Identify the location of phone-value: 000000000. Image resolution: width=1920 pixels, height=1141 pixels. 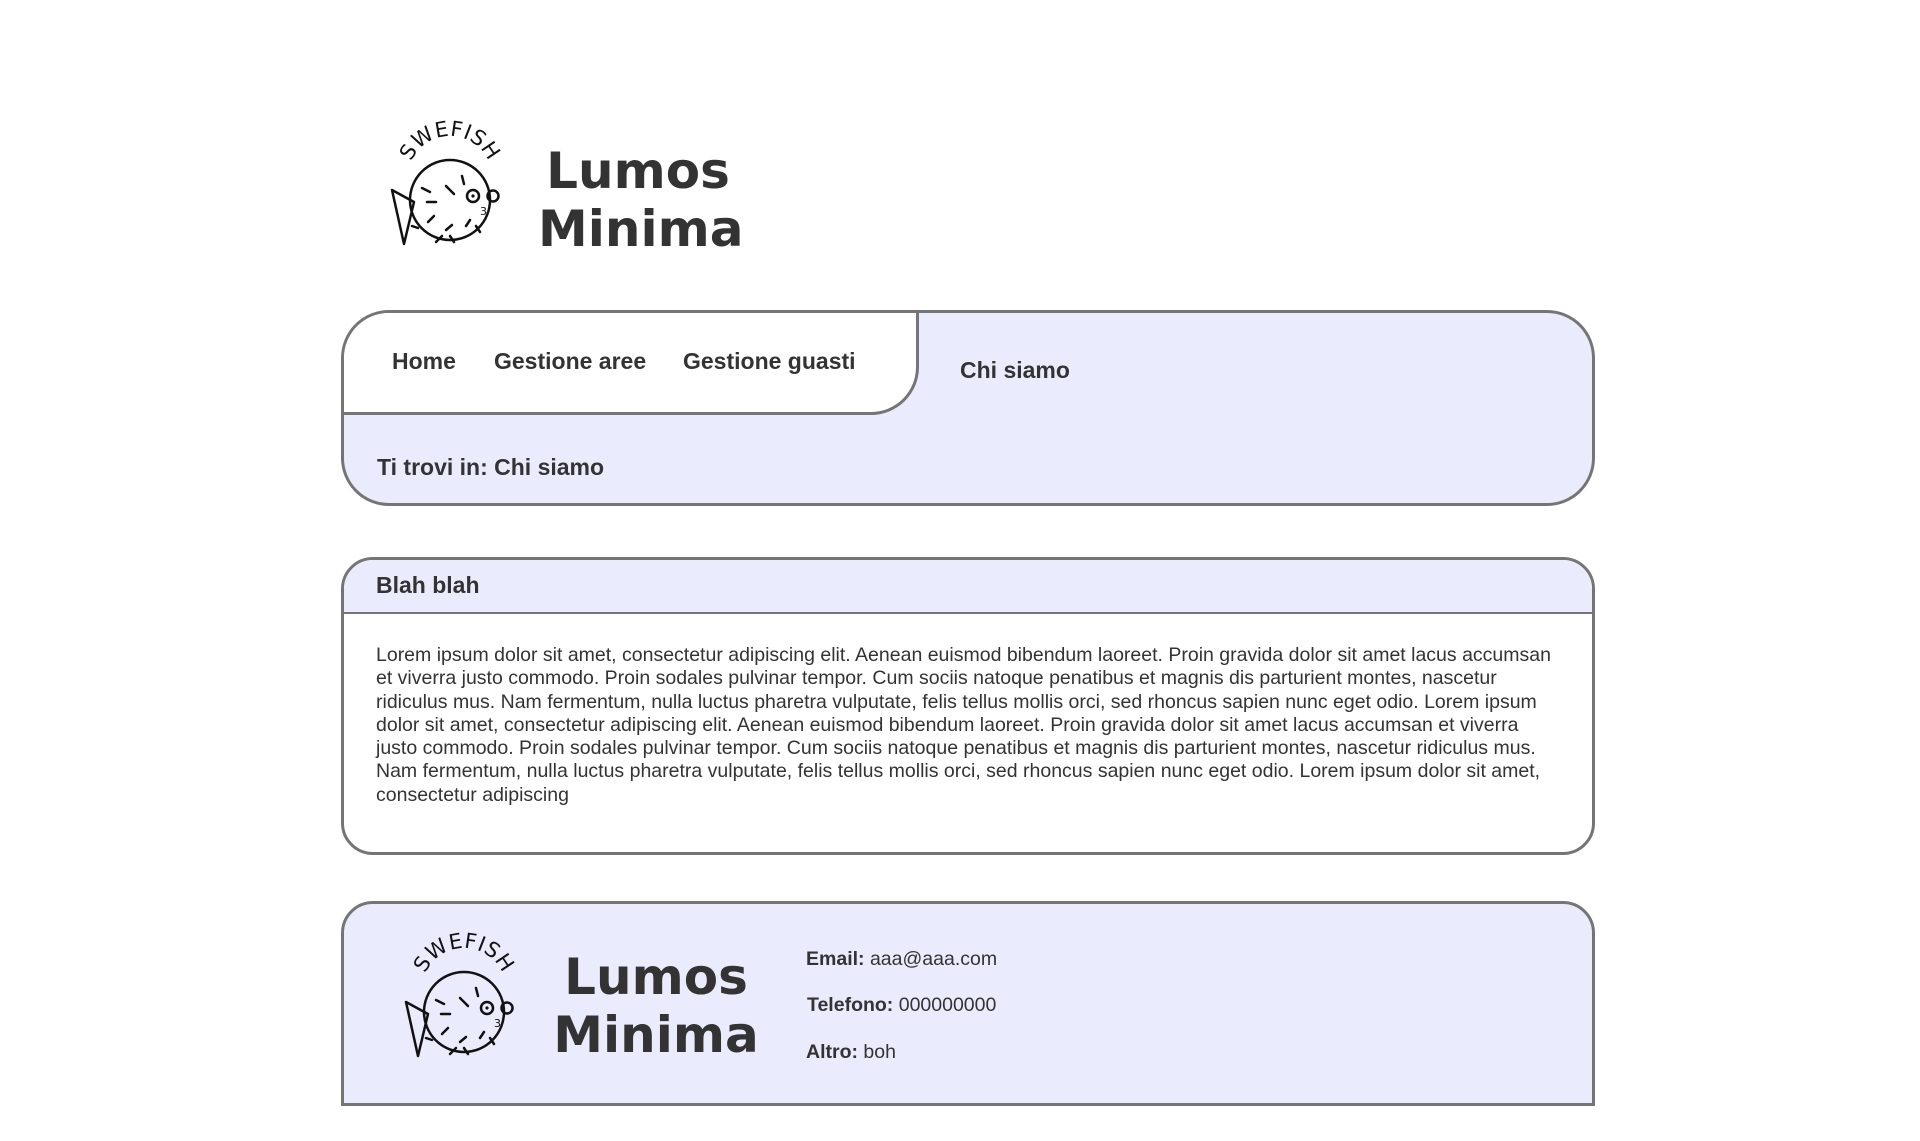
(947, 1005).